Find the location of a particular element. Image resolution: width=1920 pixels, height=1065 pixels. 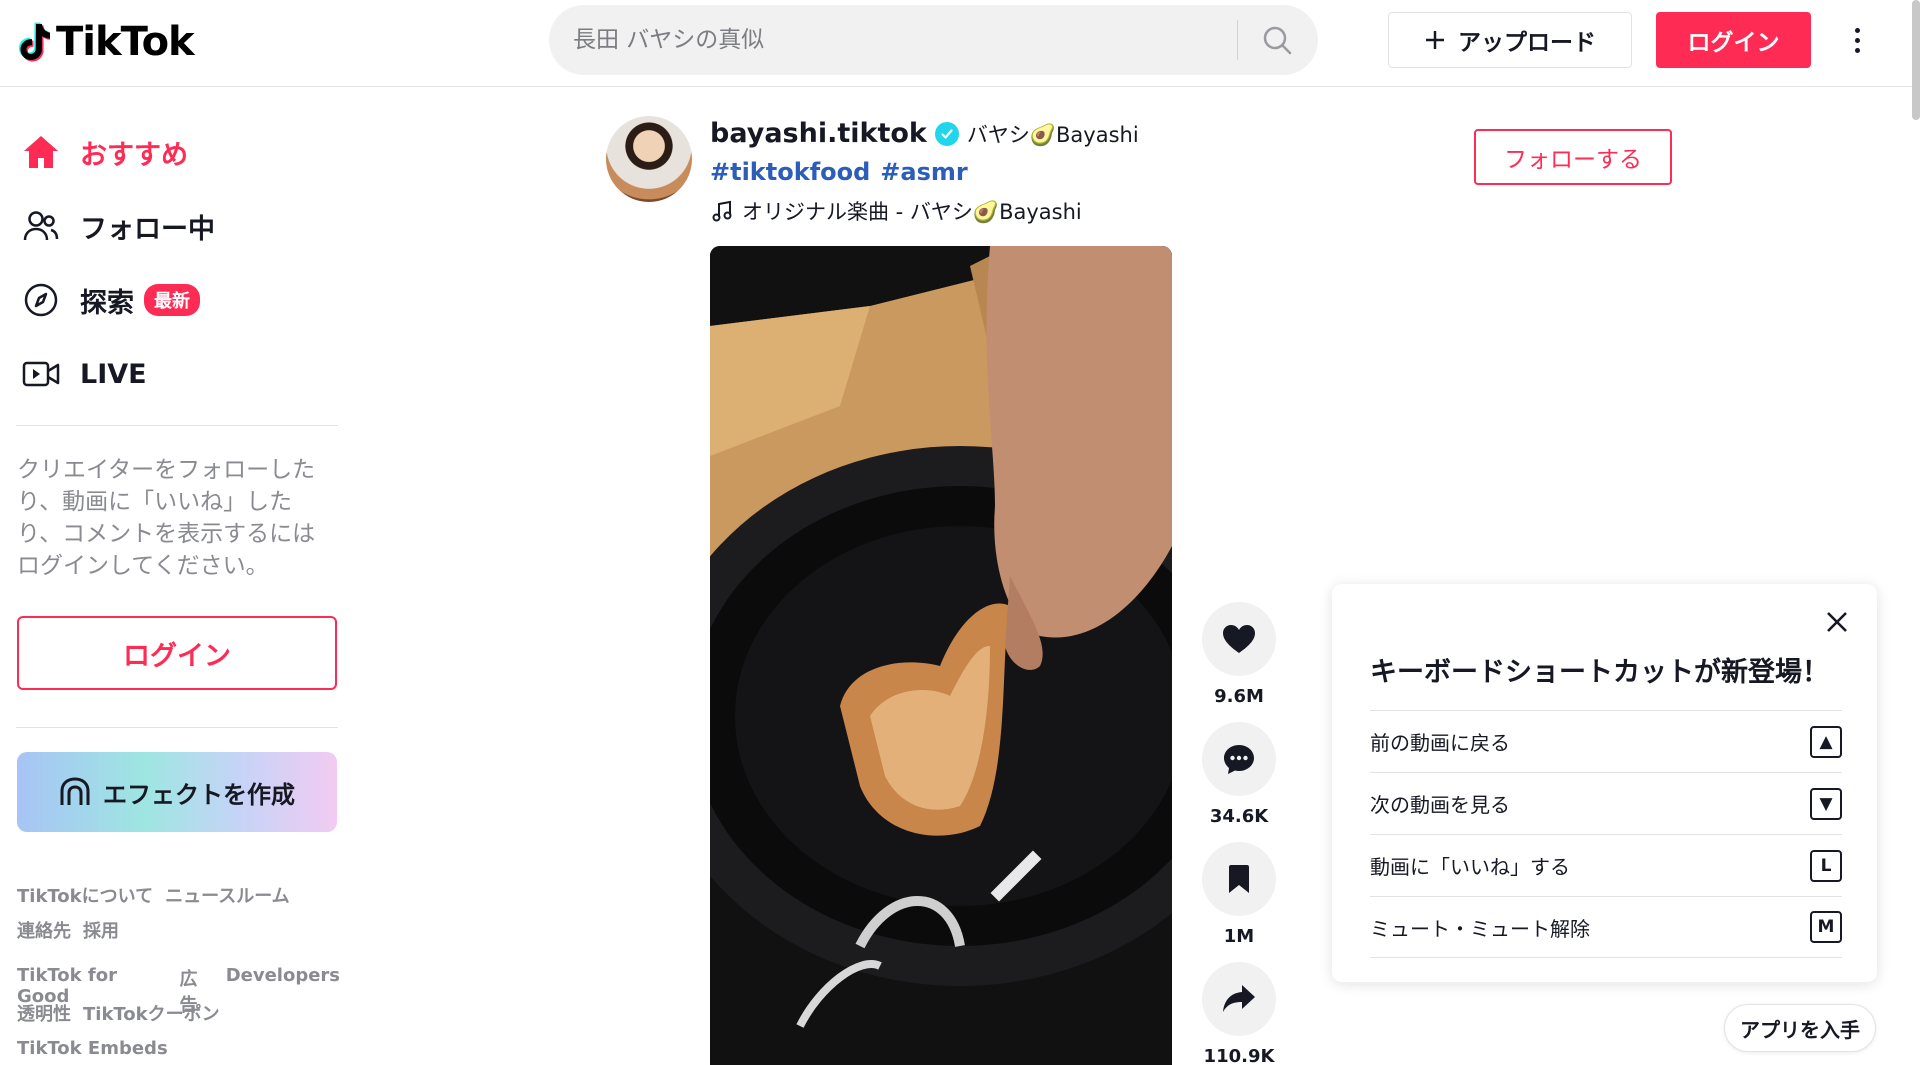

shortcut-row: 前の動画に戻る ▲ is located at coordinates (1606, 741).